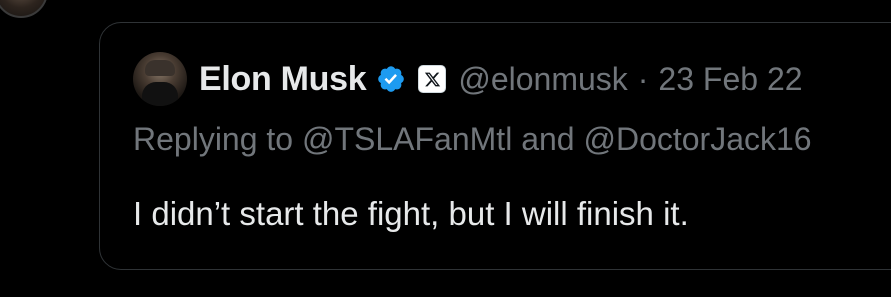  I want to click on verified-badge-icon, so click(391, 79).